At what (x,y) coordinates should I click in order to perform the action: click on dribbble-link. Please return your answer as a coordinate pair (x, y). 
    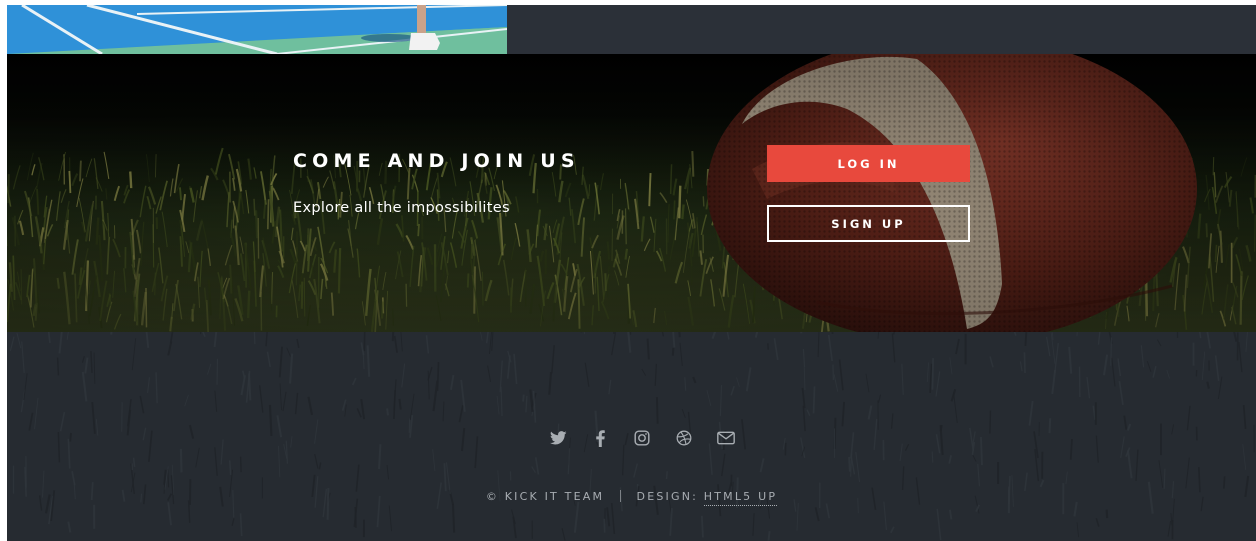
    Looking at the image, I should click on (684, 438).